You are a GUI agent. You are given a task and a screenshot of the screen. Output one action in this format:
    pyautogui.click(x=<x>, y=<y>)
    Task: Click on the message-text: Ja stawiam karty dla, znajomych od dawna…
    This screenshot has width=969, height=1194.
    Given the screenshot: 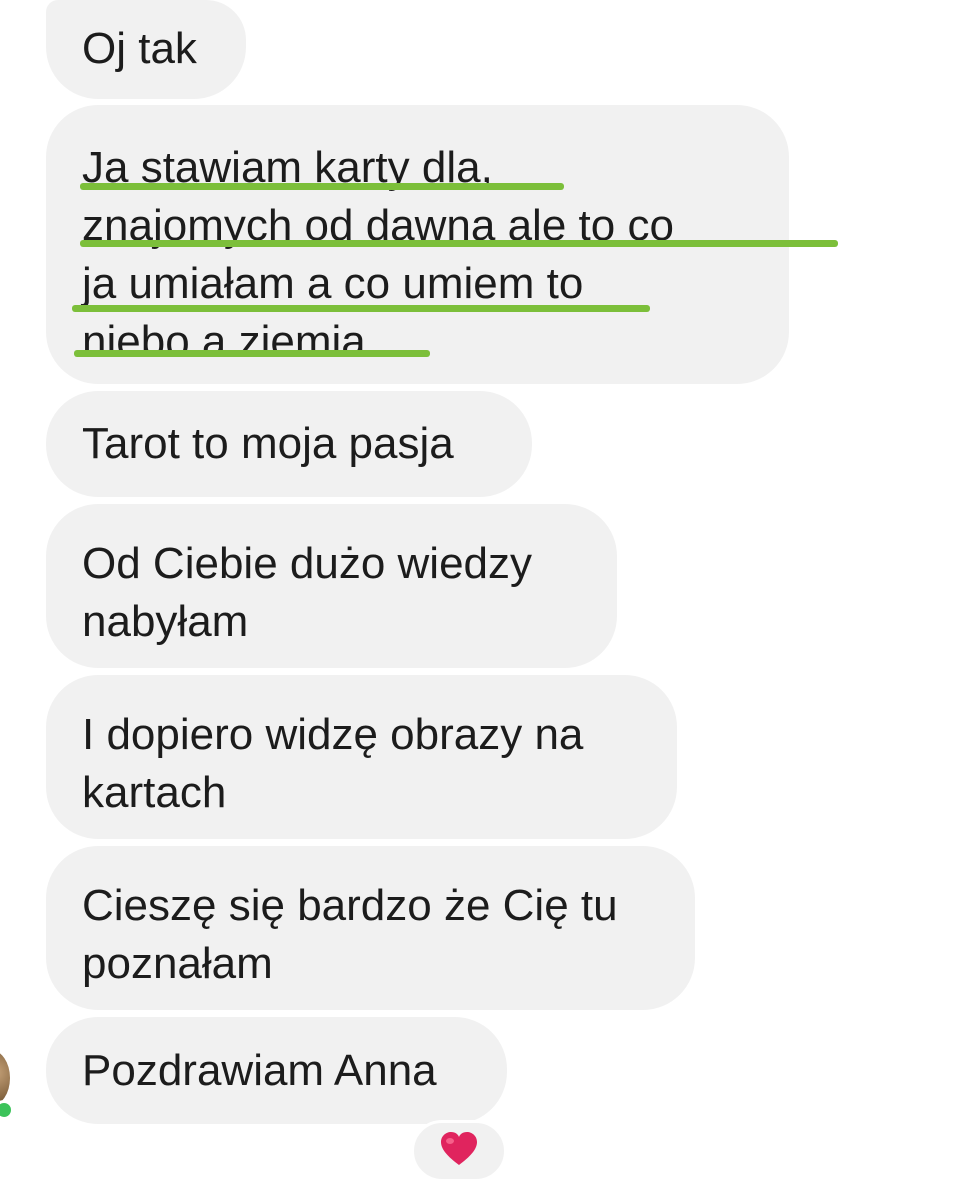 What is the action you would take?
    pyautogui.click(x=378, y=254)
    